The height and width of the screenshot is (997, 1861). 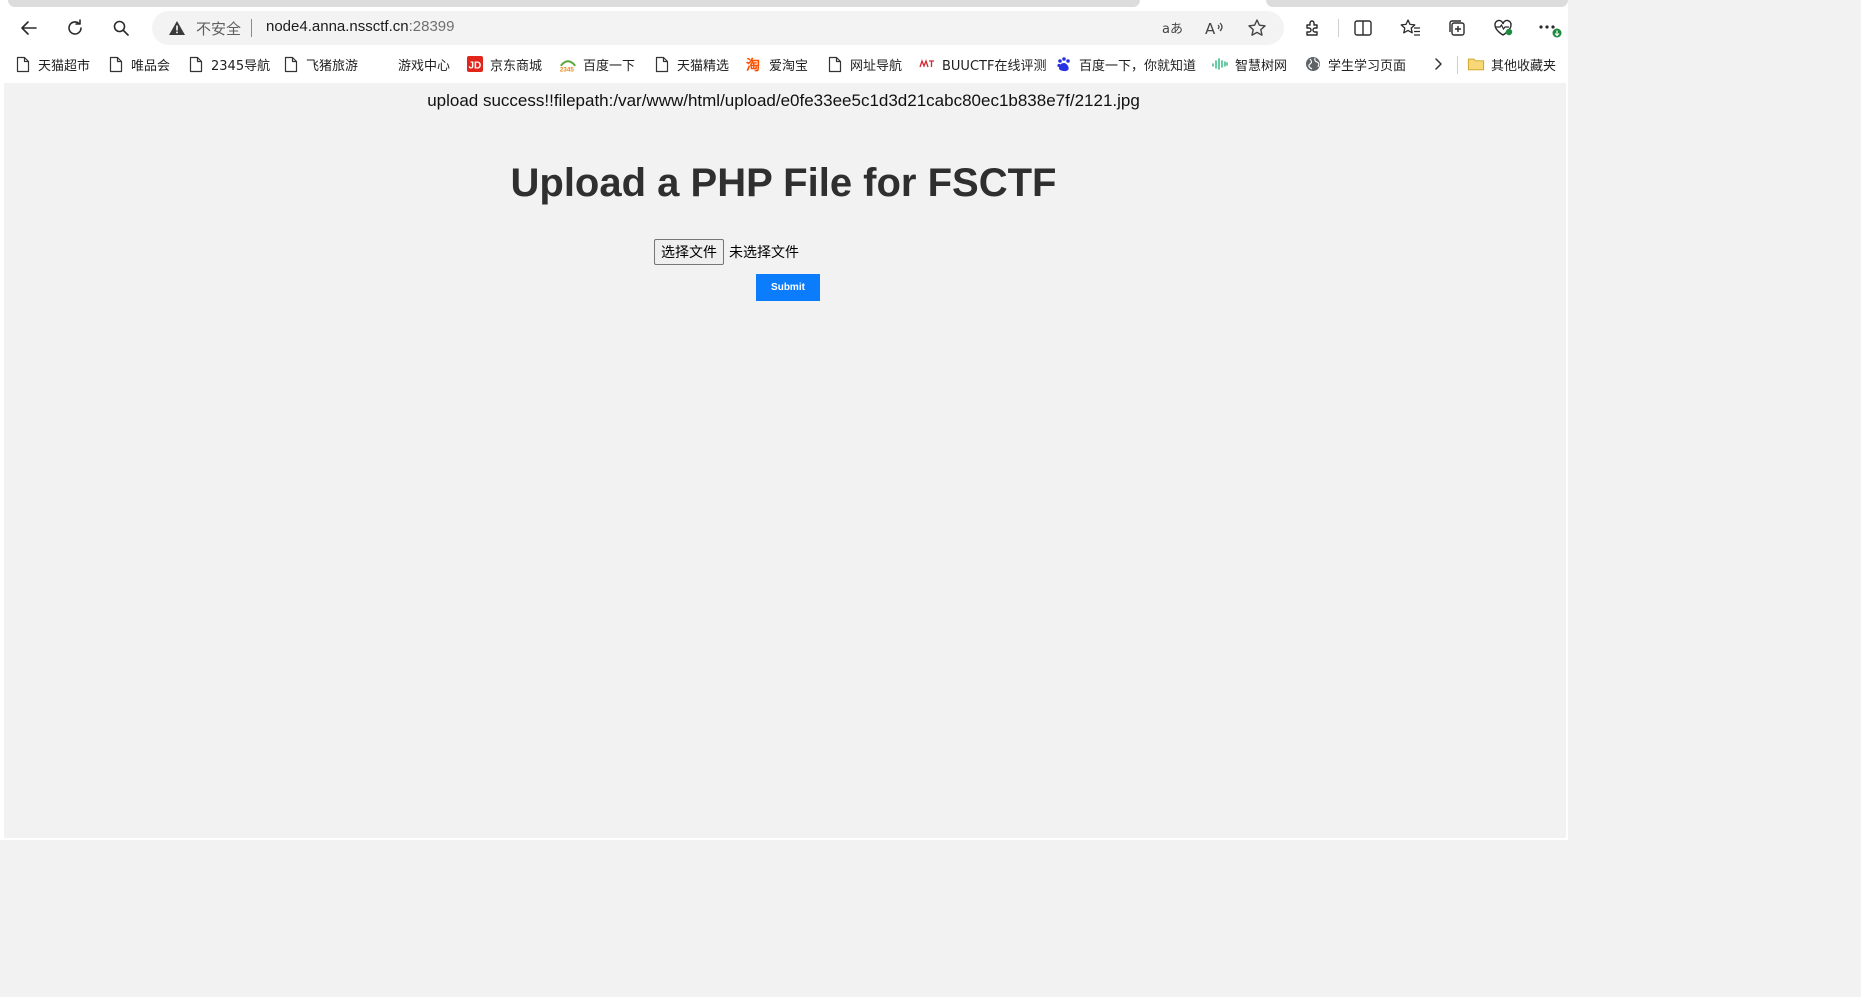 I want to click on svg-text: A, so click(x=1210, y=28).